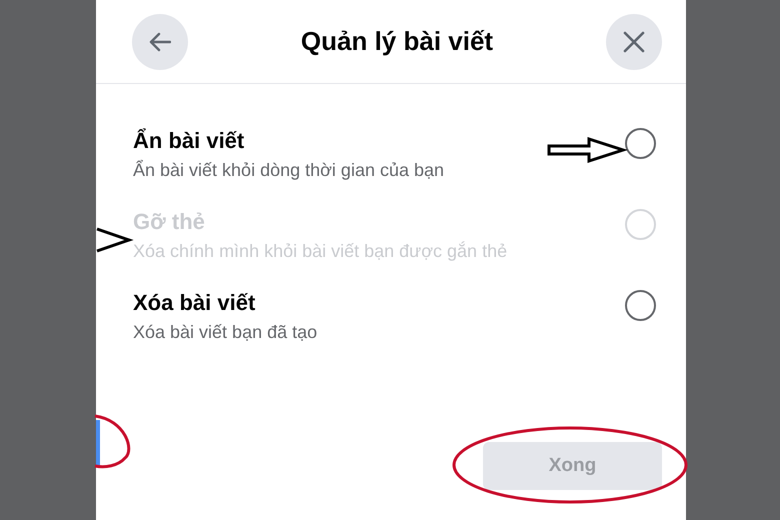 This screenshot has height=520, width=780. Describe the element at coordinates (98, 442) in the screenshot. I see `page-fragment` at that location.